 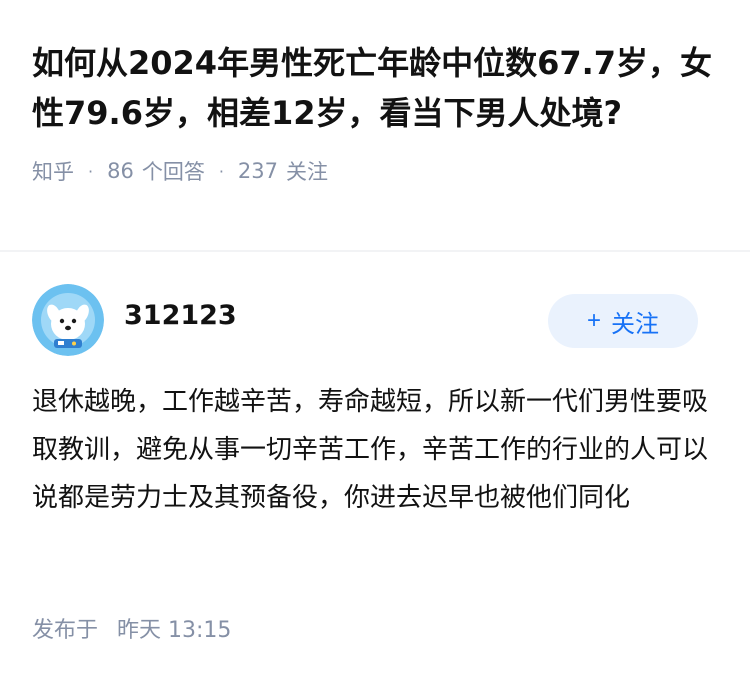 I want to click on followers-count: 237, so click(x=258, y=171).